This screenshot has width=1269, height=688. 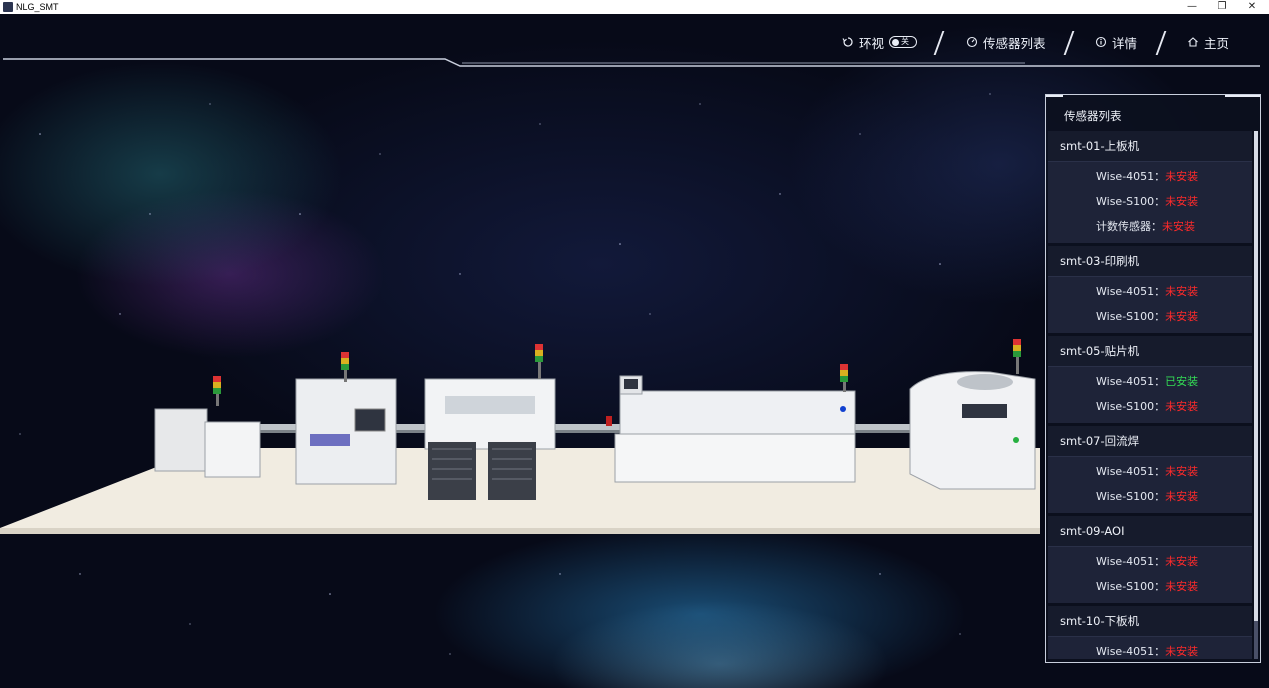 I want to click on scrollbar-thumb, so click(x=1256, y=376).